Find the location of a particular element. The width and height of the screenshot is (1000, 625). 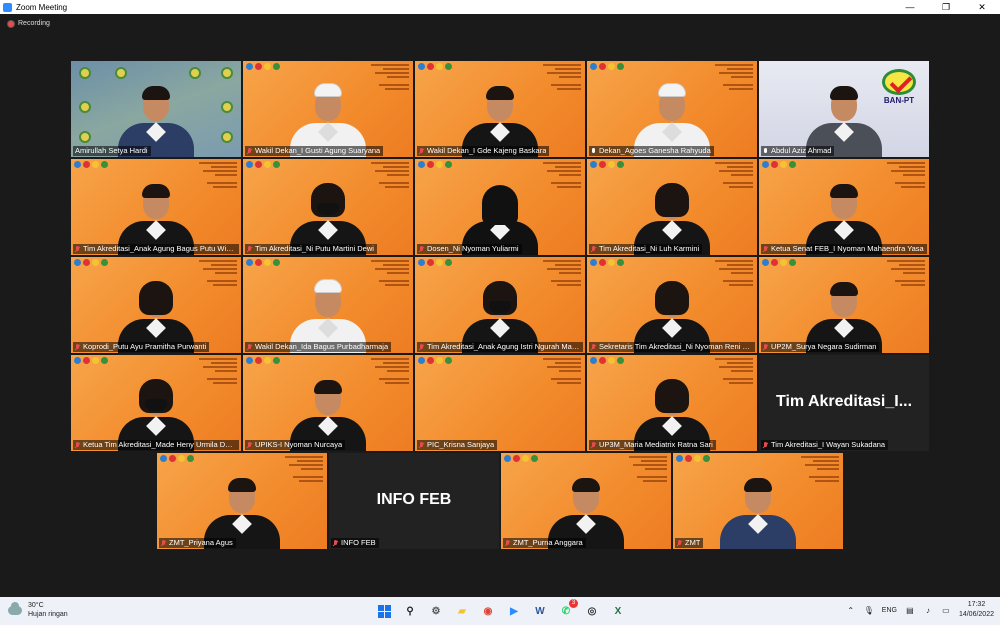

system-tray: ⌃ 🎙 ENG ▤ ♪ ▭ 17:32 14/06/2022 is located at coordinates (920, 610).